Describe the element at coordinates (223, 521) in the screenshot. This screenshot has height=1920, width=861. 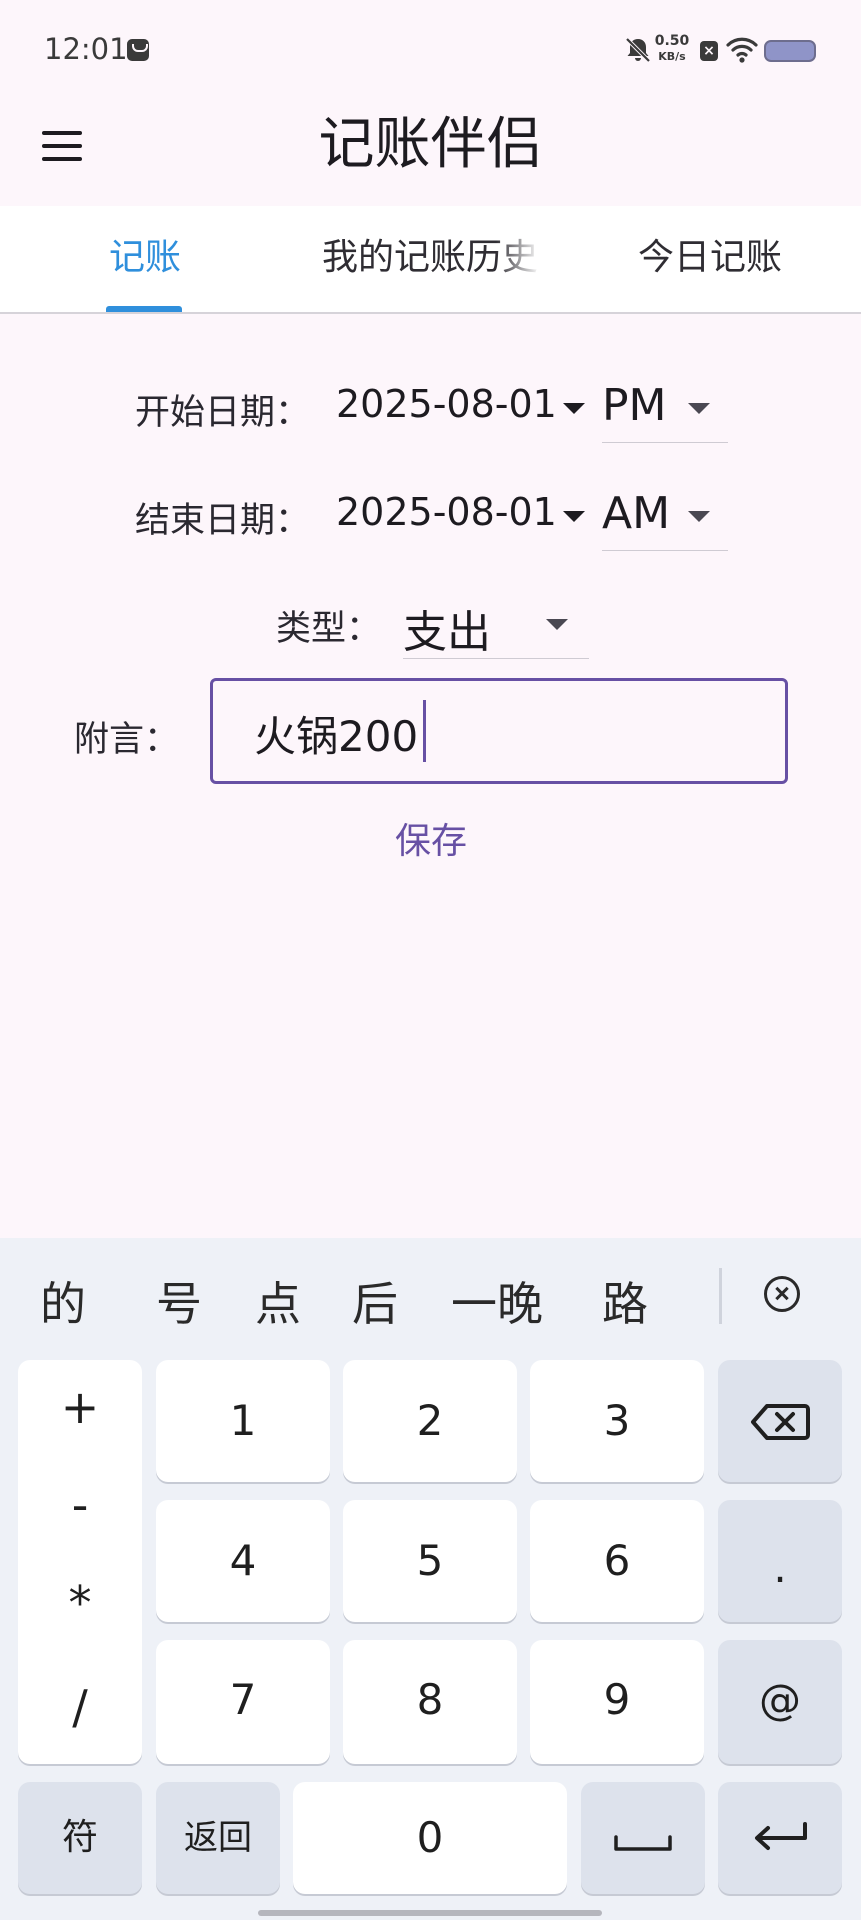
I see `end-date-label: 结束日期：` at that location.